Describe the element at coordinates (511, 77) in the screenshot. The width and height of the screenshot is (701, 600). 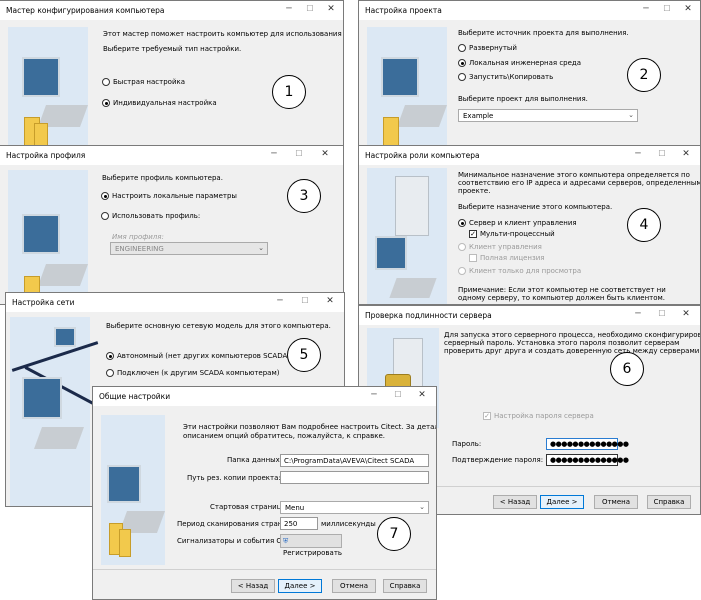
I see `run-copy-label: Запустить\Копировать` at that location.